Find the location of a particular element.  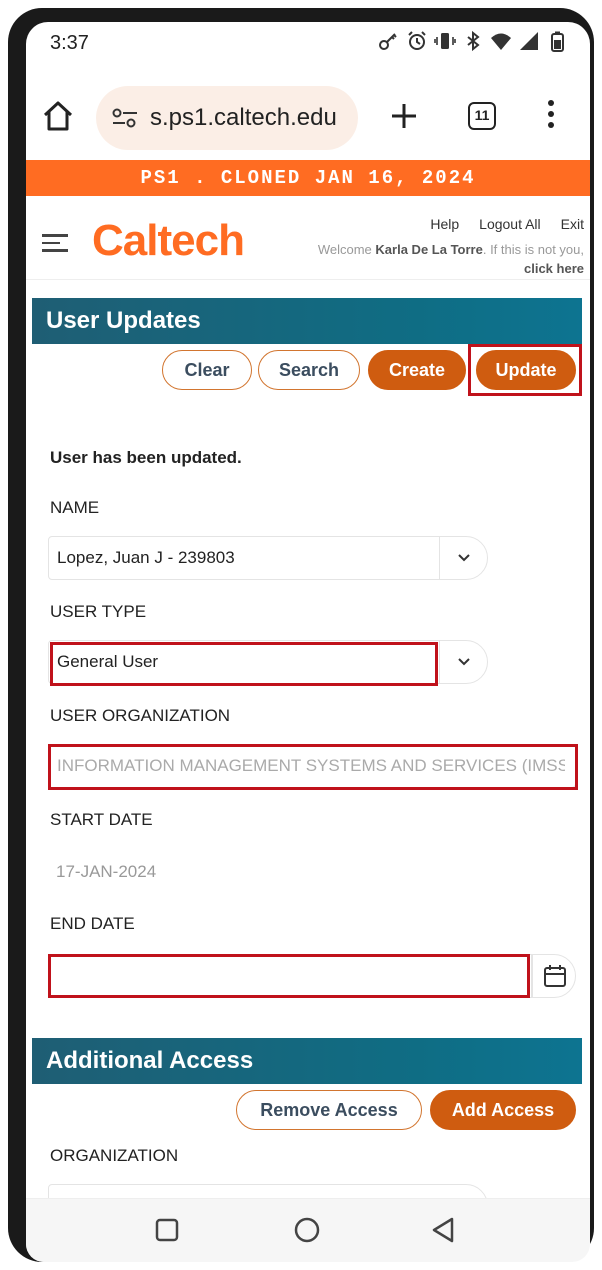

user-type-highlight is located at coordinates (244, 664).